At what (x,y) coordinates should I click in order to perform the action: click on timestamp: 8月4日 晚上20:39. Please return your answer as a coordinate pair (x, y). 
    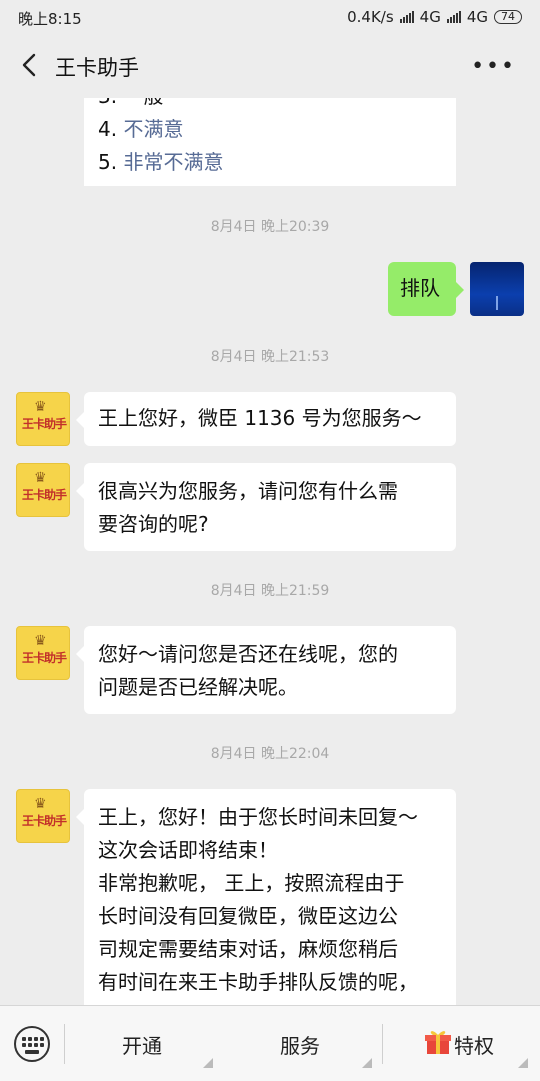
    Looking at the image, I should click on (270, 227).